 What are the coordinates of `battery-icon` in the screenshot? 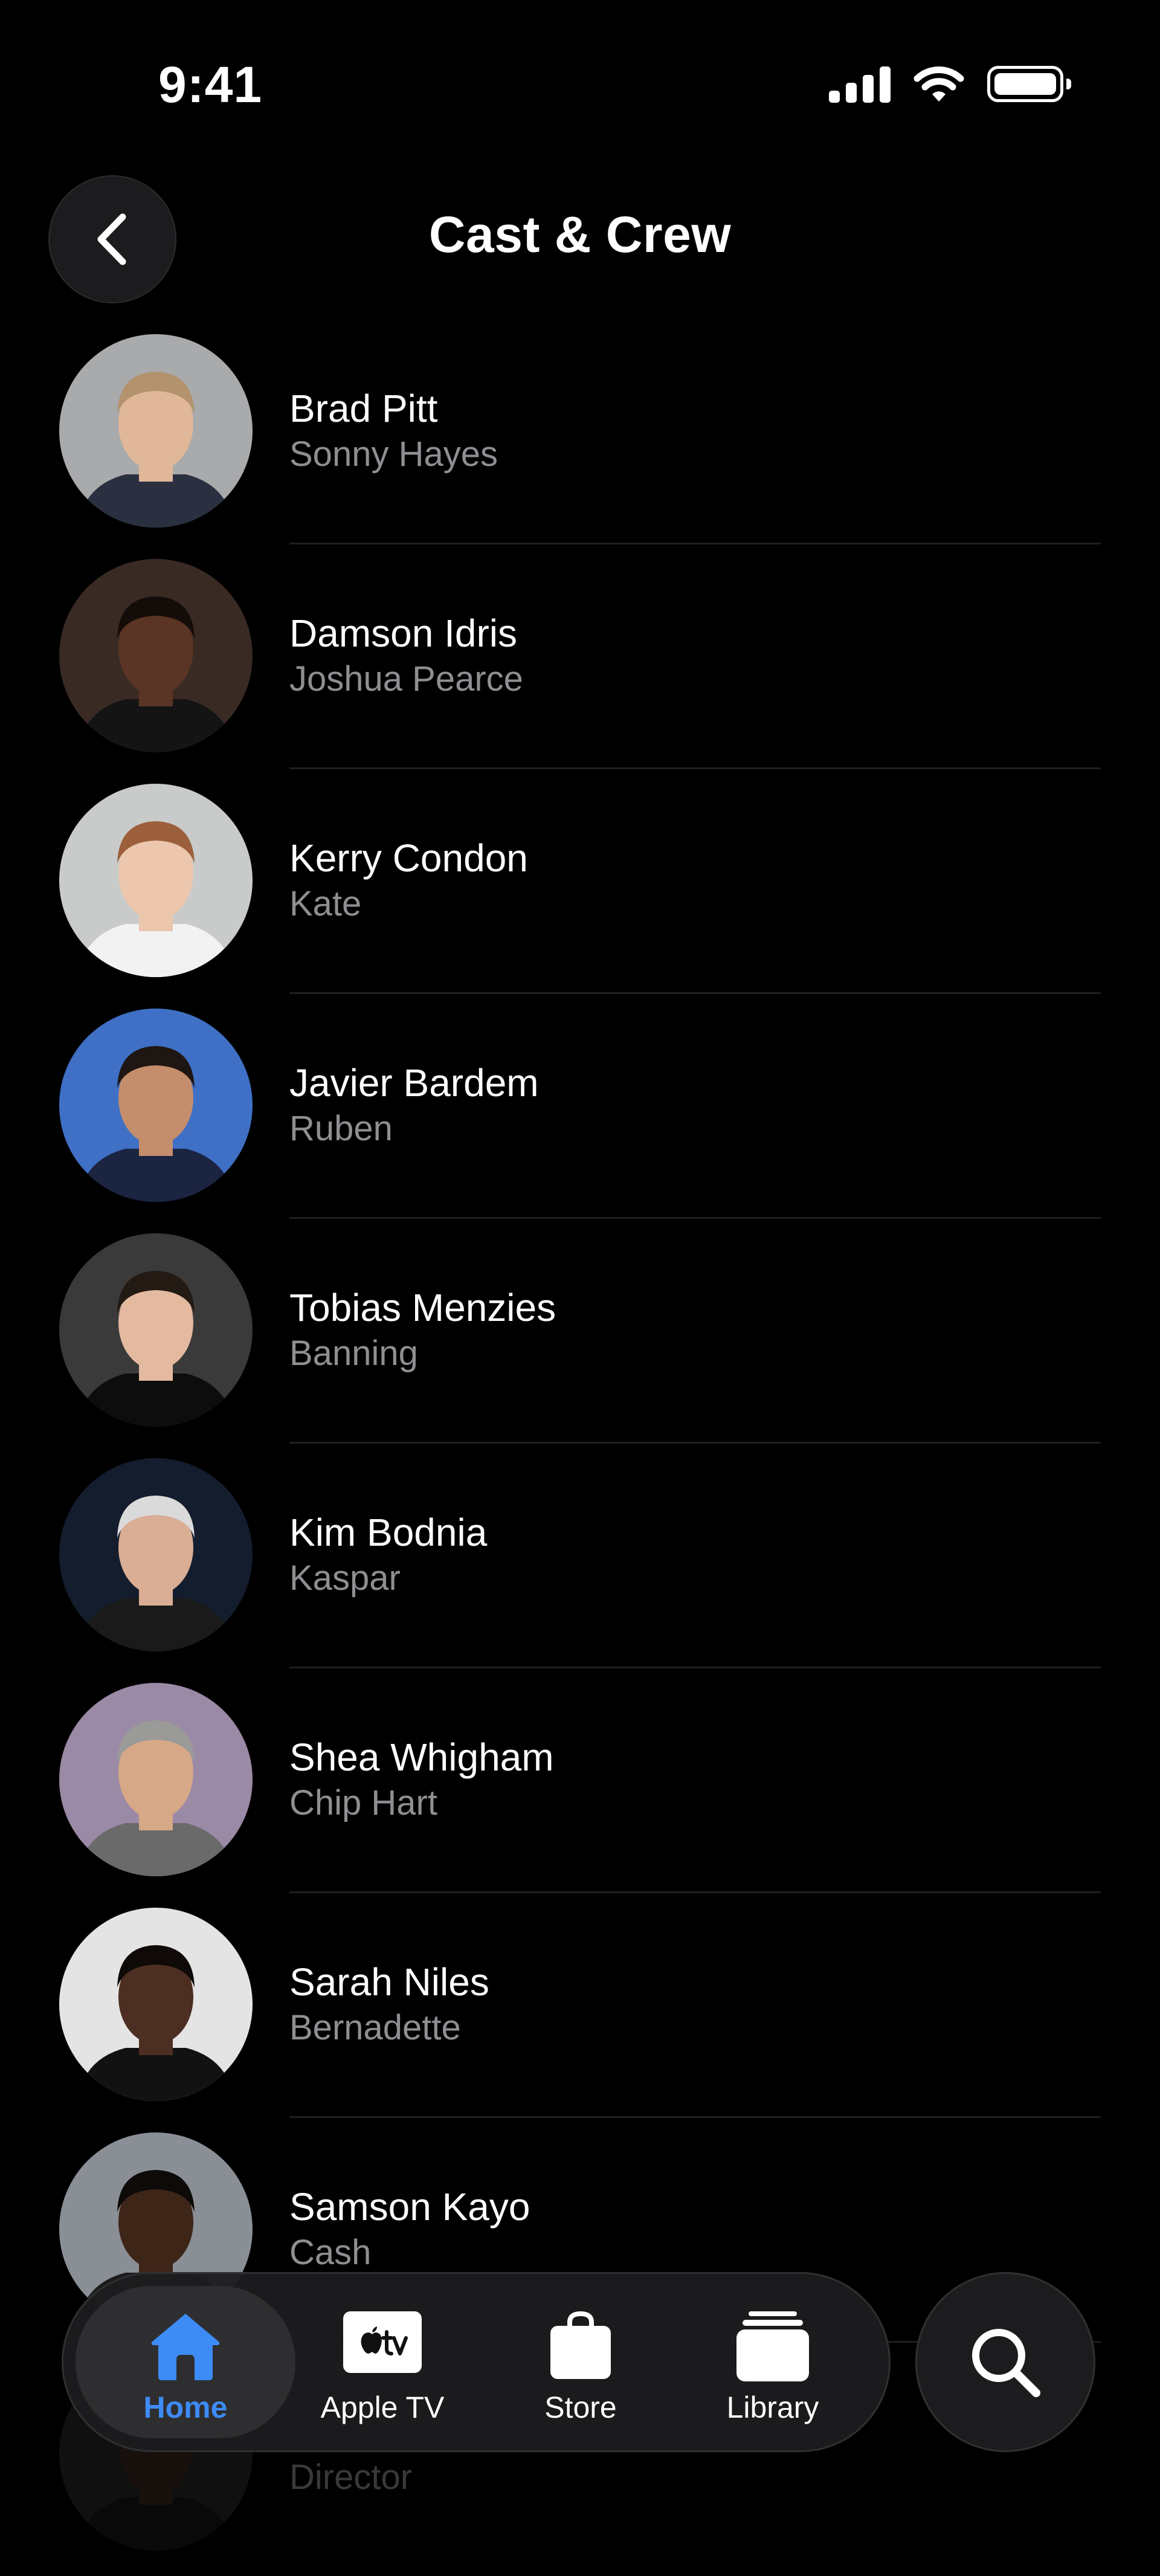 It's located at (1029, 84).